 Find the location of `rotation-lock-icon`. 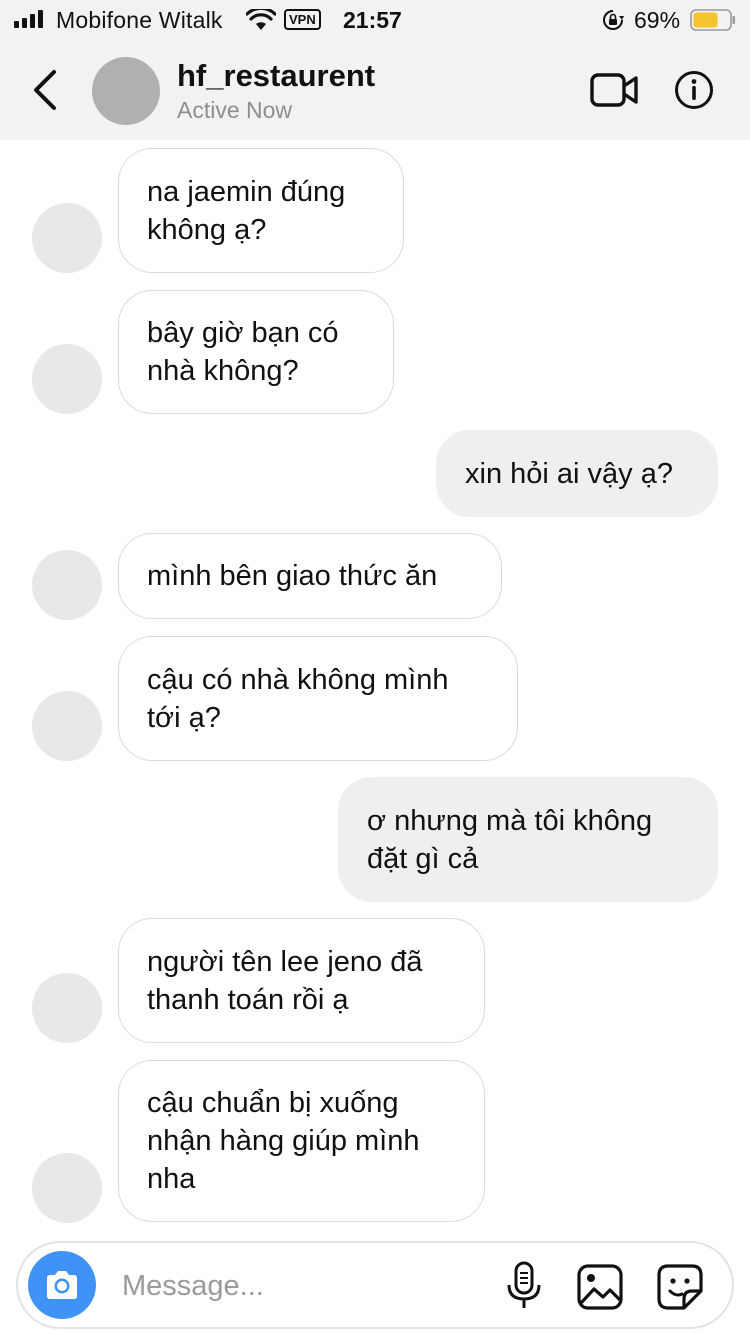

rotation-lock-icon is located at coordinates (613, 20).